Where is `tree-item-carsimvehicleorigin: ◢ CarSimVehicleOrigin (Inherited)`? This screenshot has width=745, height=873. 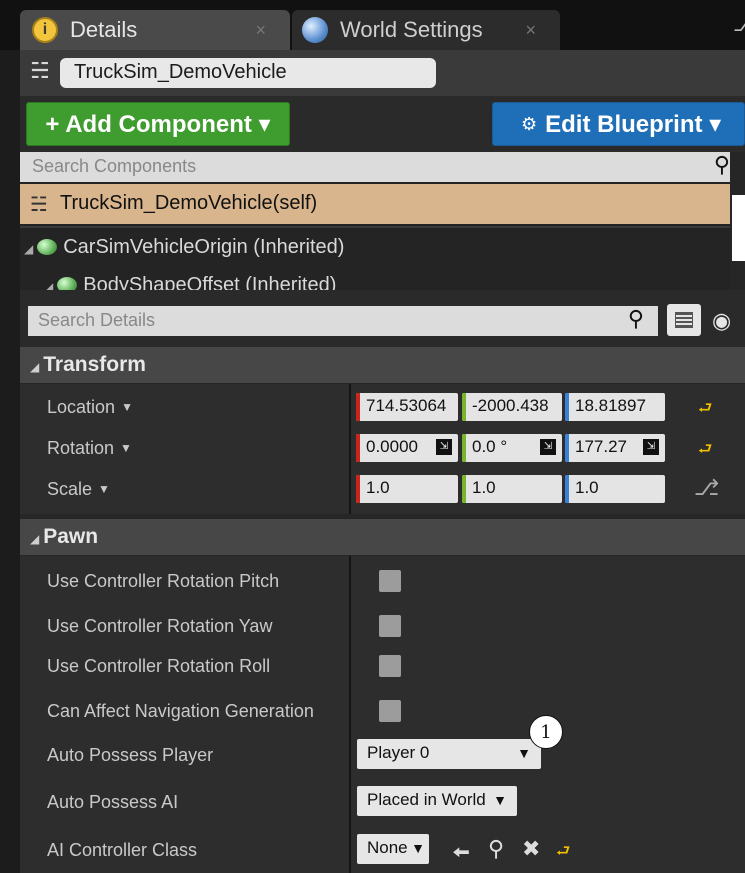 tree-item-carsimvehicleorigin: ◢ CarSimVehicleOrigin (Inherited) is located at coordinates (184, 247).